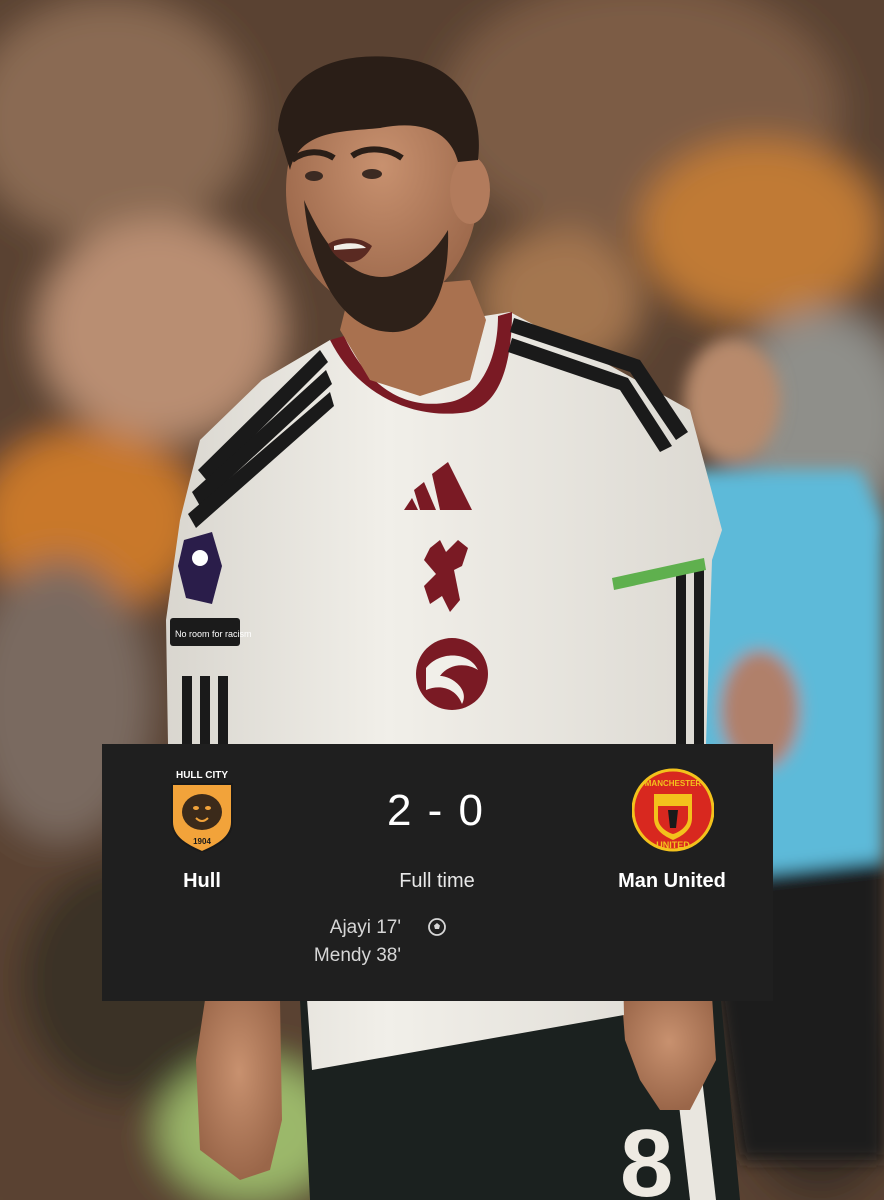 This screenshot has width=884, height=1200. Describe the element at coordinates (357, 955) in the screenshot. I see `goal-scorer: Mendy 38'` at that location.